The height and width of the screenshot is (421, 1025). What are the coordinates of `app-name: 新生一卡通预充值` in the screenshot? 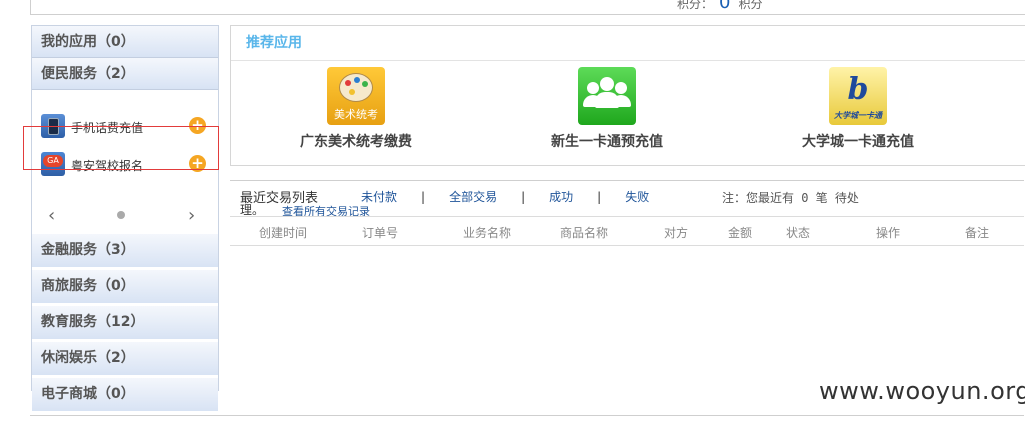 It's located at (607, 142).